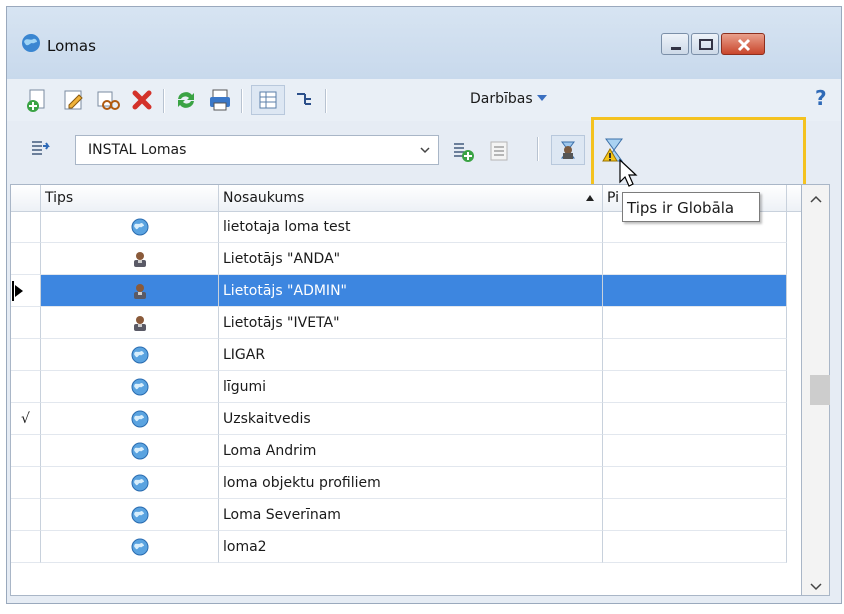  Describe the element at coordinates (411, 198) in the screenshot. I see `column-header-nosaukums: Nosaukums` at that location.